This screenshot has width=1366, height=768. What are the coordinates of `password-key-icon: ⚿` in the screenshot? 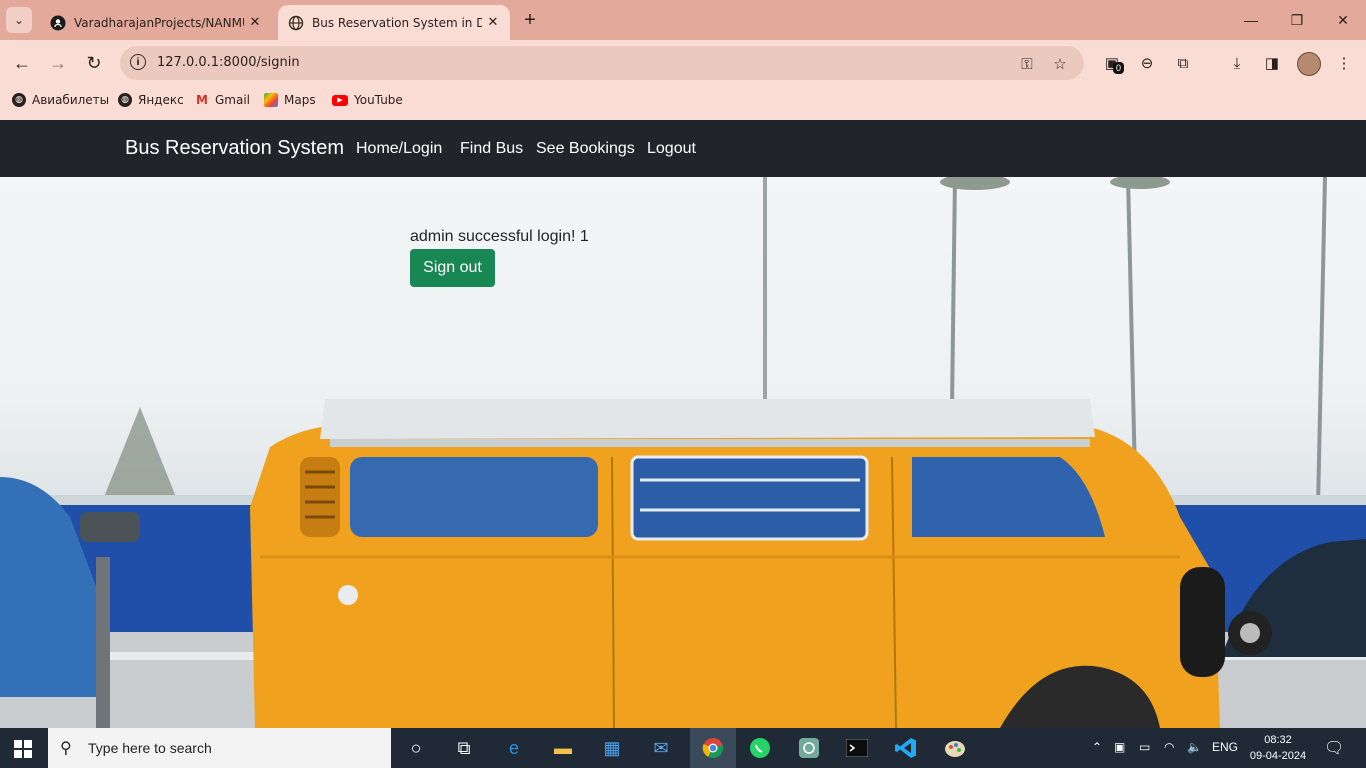 It's located at (1027, 64).